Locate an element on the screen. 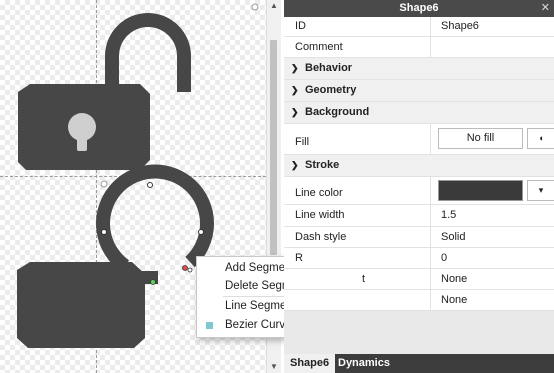 This screenshot has height=373, width=554. padlock-body-shape is located at coordinates (81, 305).